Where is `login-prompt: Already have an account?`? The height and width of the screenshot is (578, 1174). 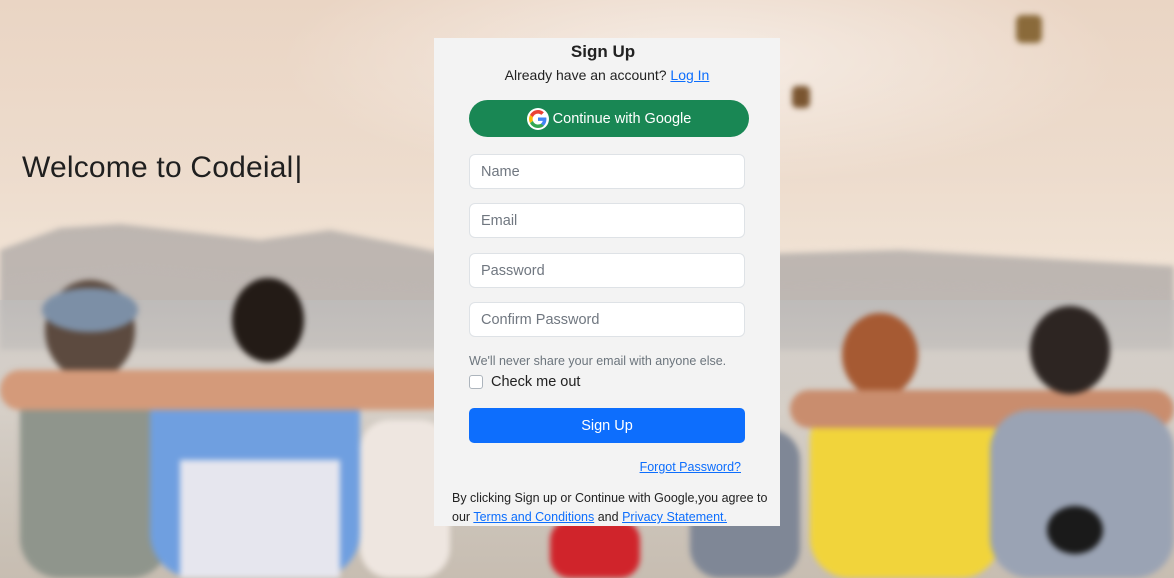
login-prompt: Already have an account? is located at coordinates (585, 75).